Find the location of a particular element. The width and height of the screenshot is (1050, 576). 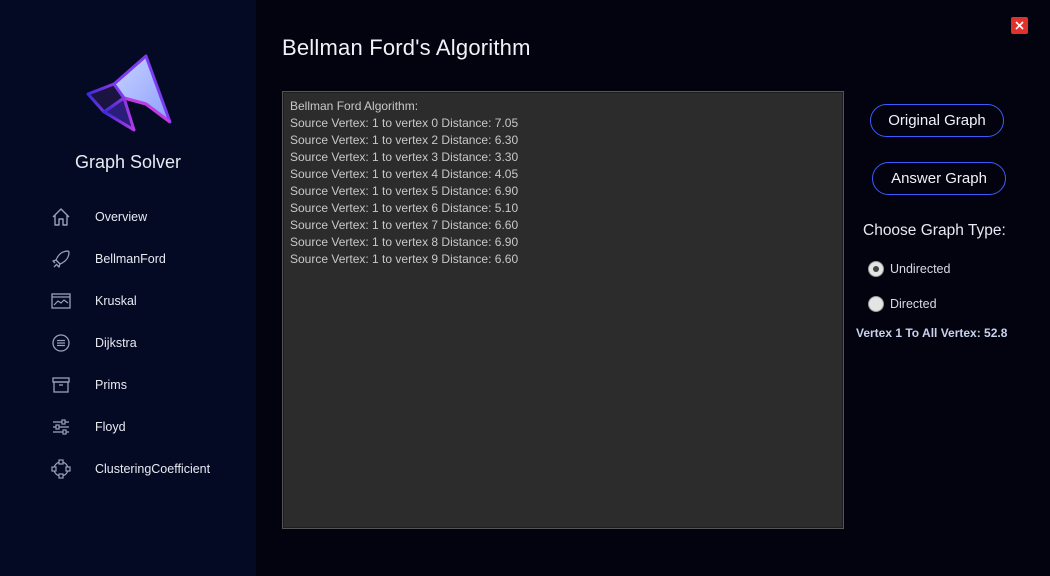

graph-type-label: Choose Graph Type: is located at coordinates (934, 230).